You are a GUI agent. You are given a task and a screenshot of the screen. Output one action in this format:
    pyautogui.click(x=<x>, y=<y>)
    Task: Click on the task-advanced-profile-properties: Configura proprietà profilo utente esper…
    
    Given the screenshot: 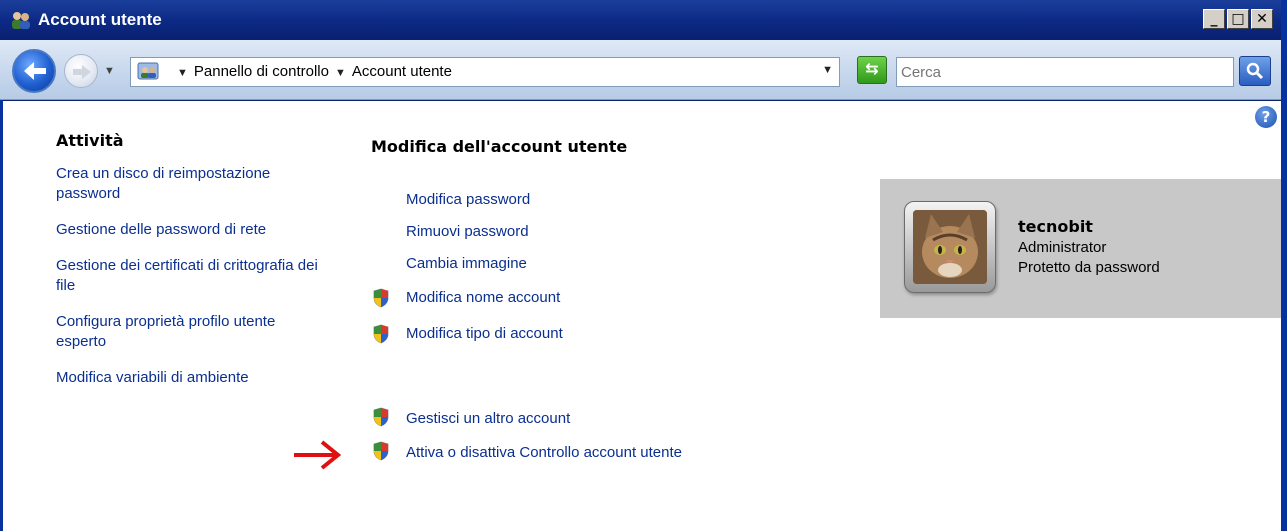 What is the action you would take?
    pyautogui.click(x=191, y=332)
    